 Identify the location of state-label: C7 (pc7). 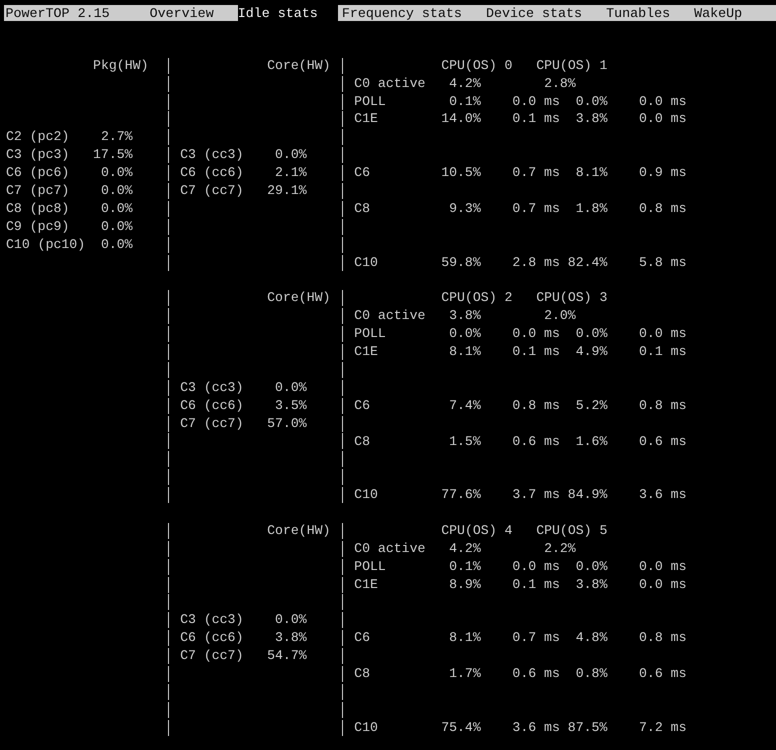
(38, 190).